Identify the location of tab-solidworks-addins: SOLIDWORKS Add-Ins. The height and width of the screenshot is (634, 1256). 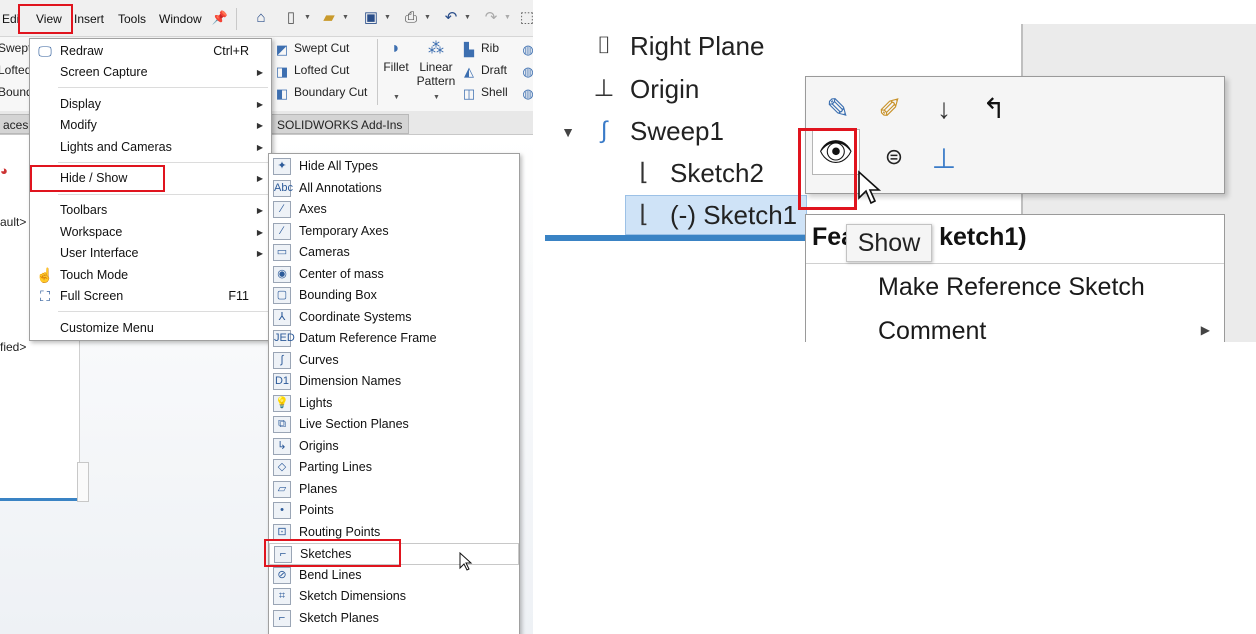
(340, 124).